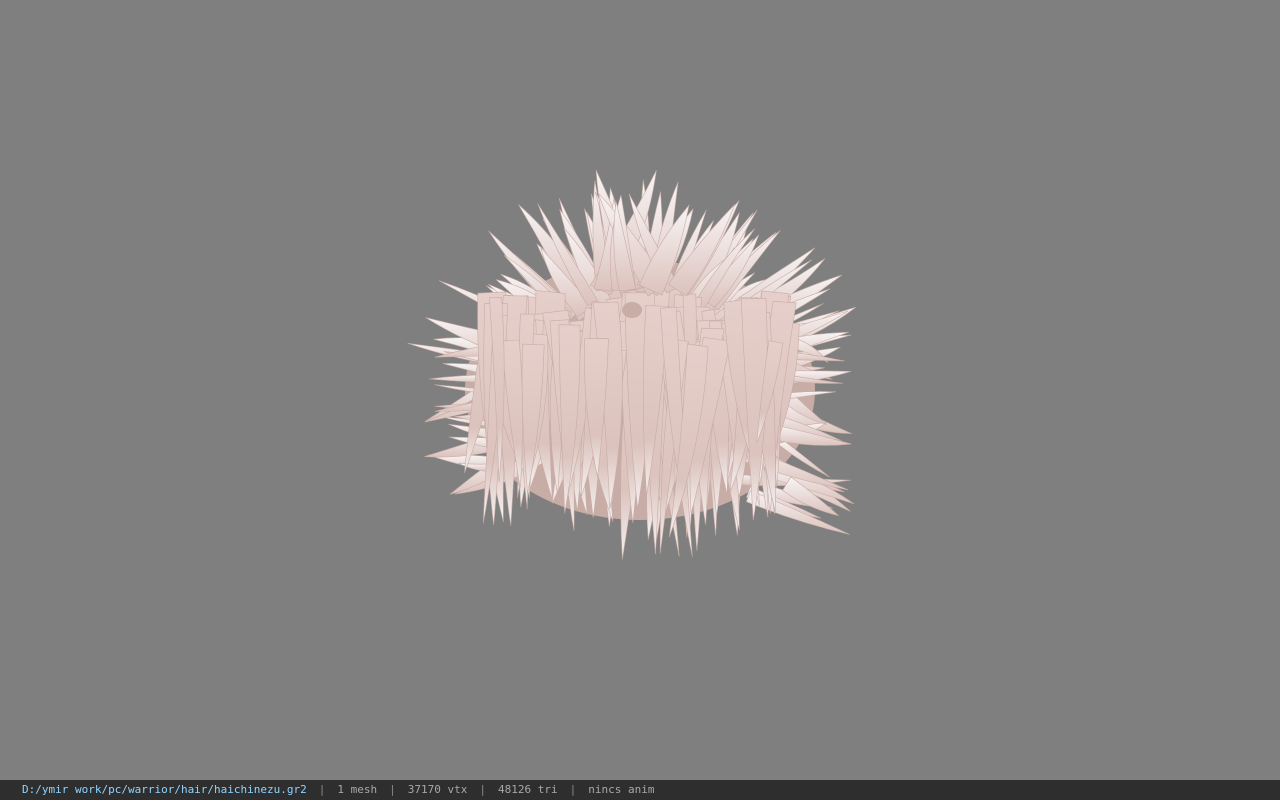 The width and height of the screenshot is (1280, 800). Describe the element at coordinates (357, 789) in the screenshot. I see `mesh-count: 1 mesh` at that location.